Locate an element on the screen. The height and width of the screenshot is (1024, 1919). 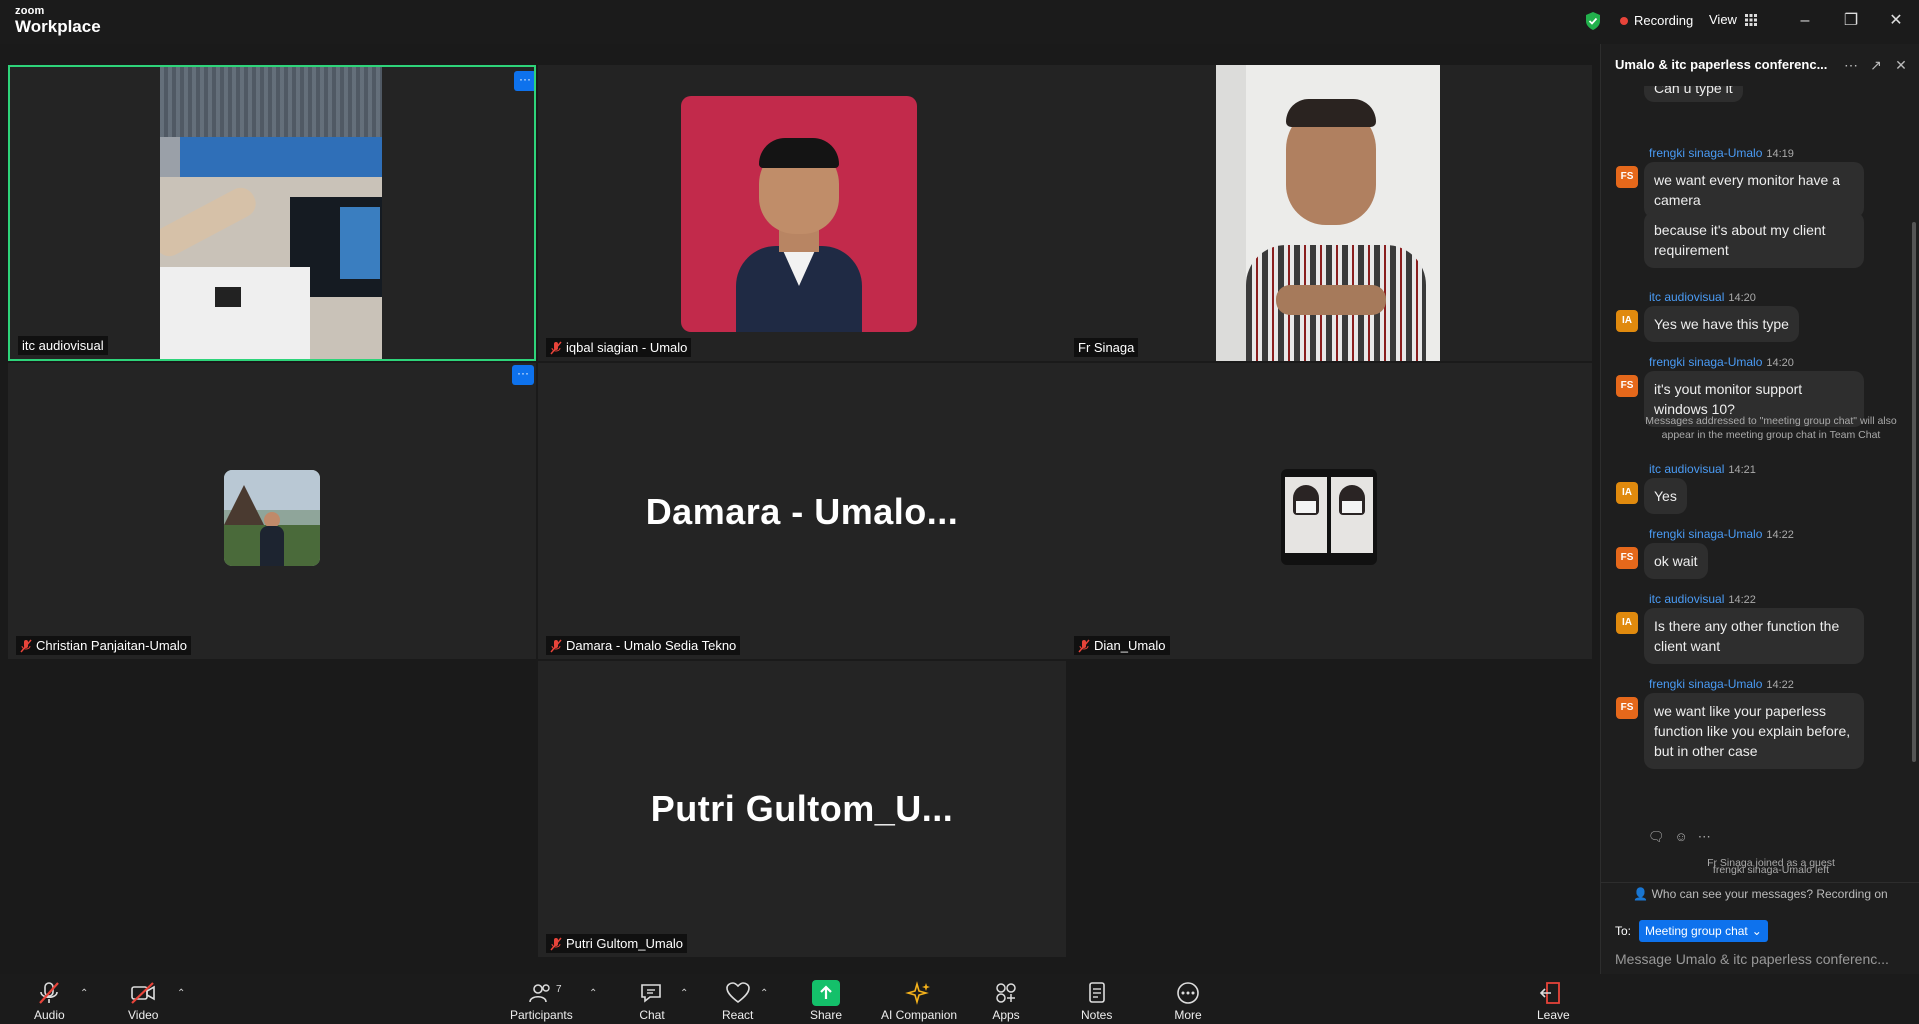
chat-scrollbar is located at coordinates (1914, 492).